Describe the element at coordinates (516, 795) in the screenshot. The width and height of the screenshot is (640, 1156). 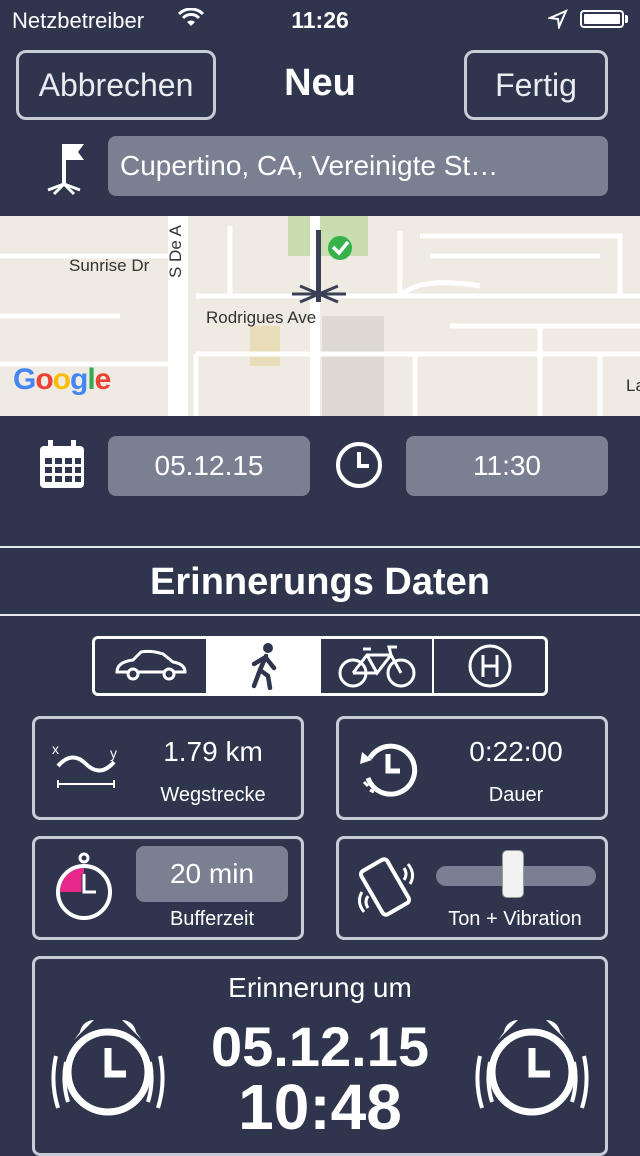
I see `duration-label: Dauer` at that location.